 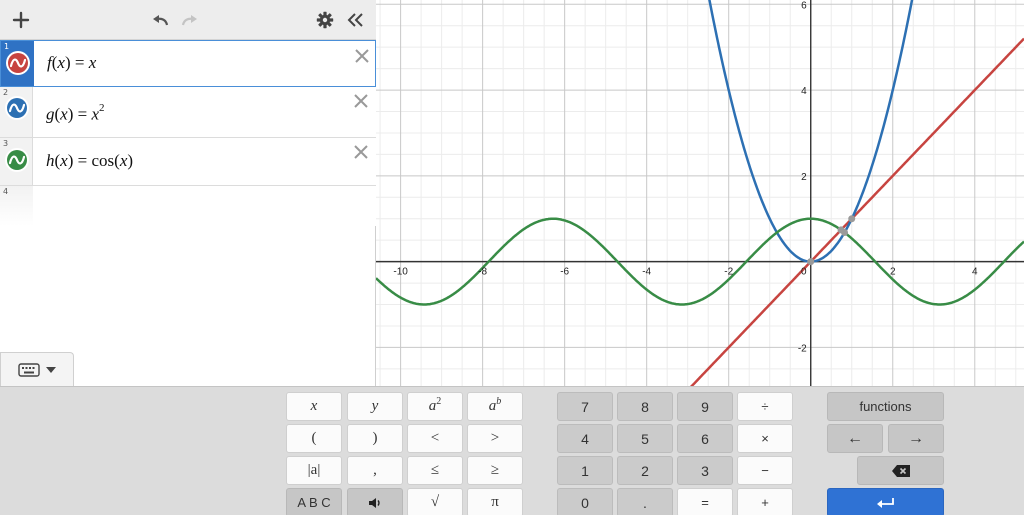 I want to click on add-item-button, so click(x=21, y=20).